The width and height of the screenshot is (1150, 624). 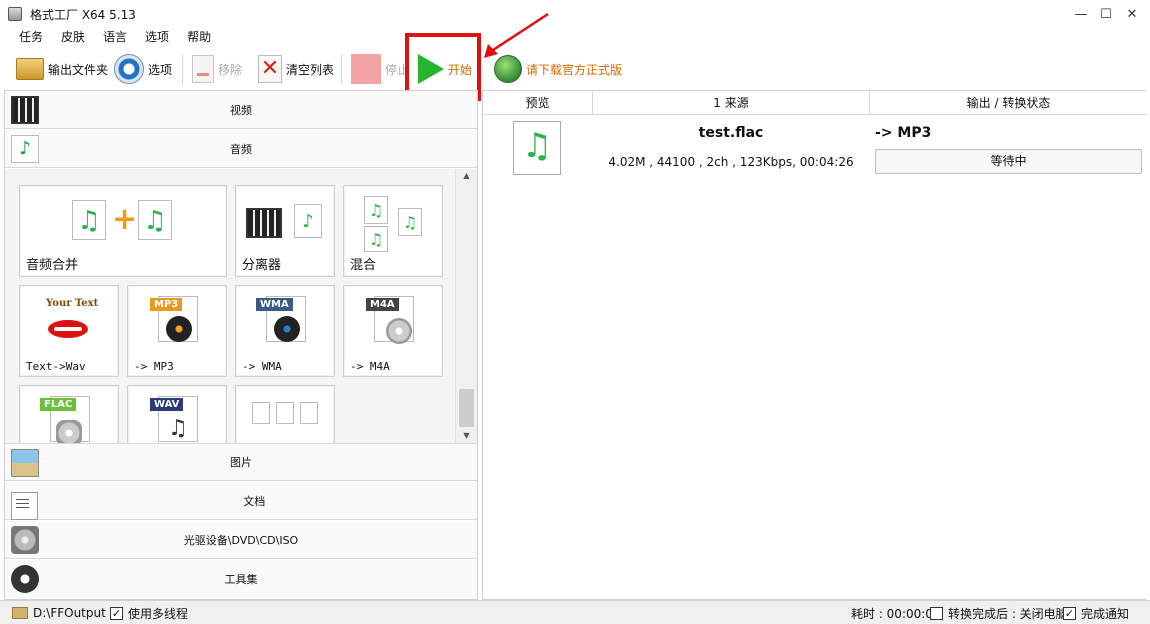 I want to click on category-audio-label: 音频, so click(x=241, y=149).